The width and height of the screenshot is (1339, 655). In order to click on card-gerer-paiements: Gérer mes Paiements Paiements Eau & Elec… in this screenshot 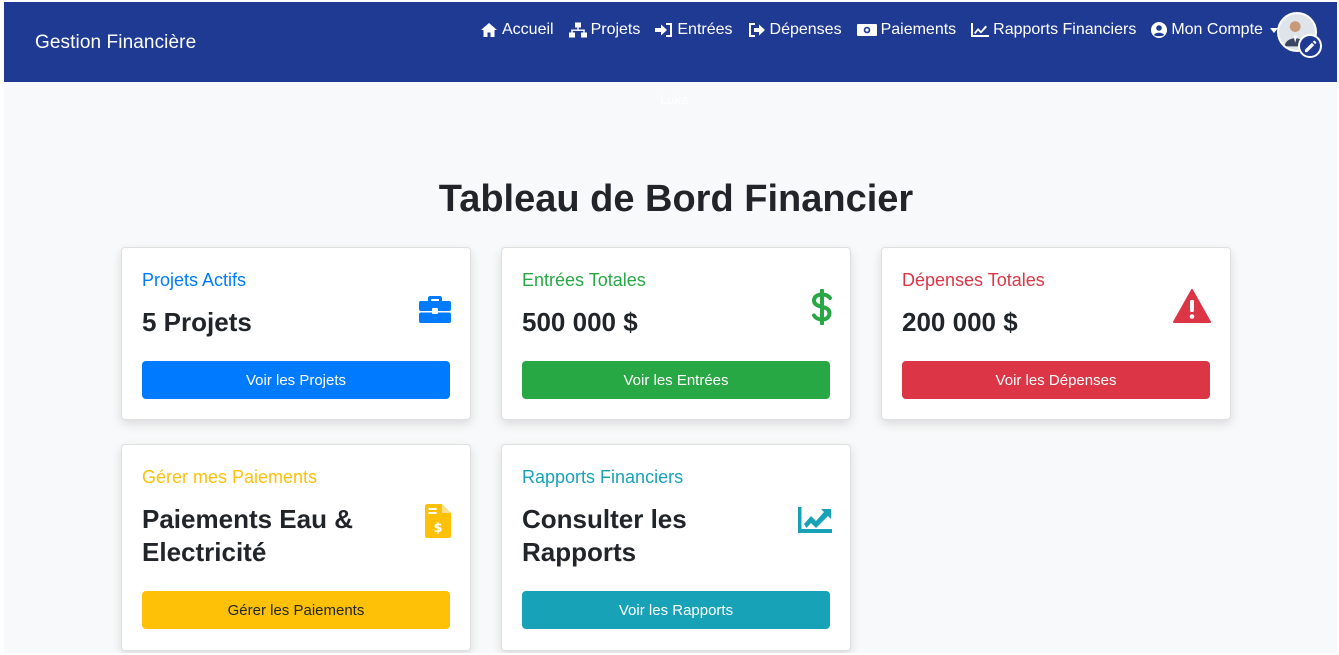, I will do `click(296, 547)`.